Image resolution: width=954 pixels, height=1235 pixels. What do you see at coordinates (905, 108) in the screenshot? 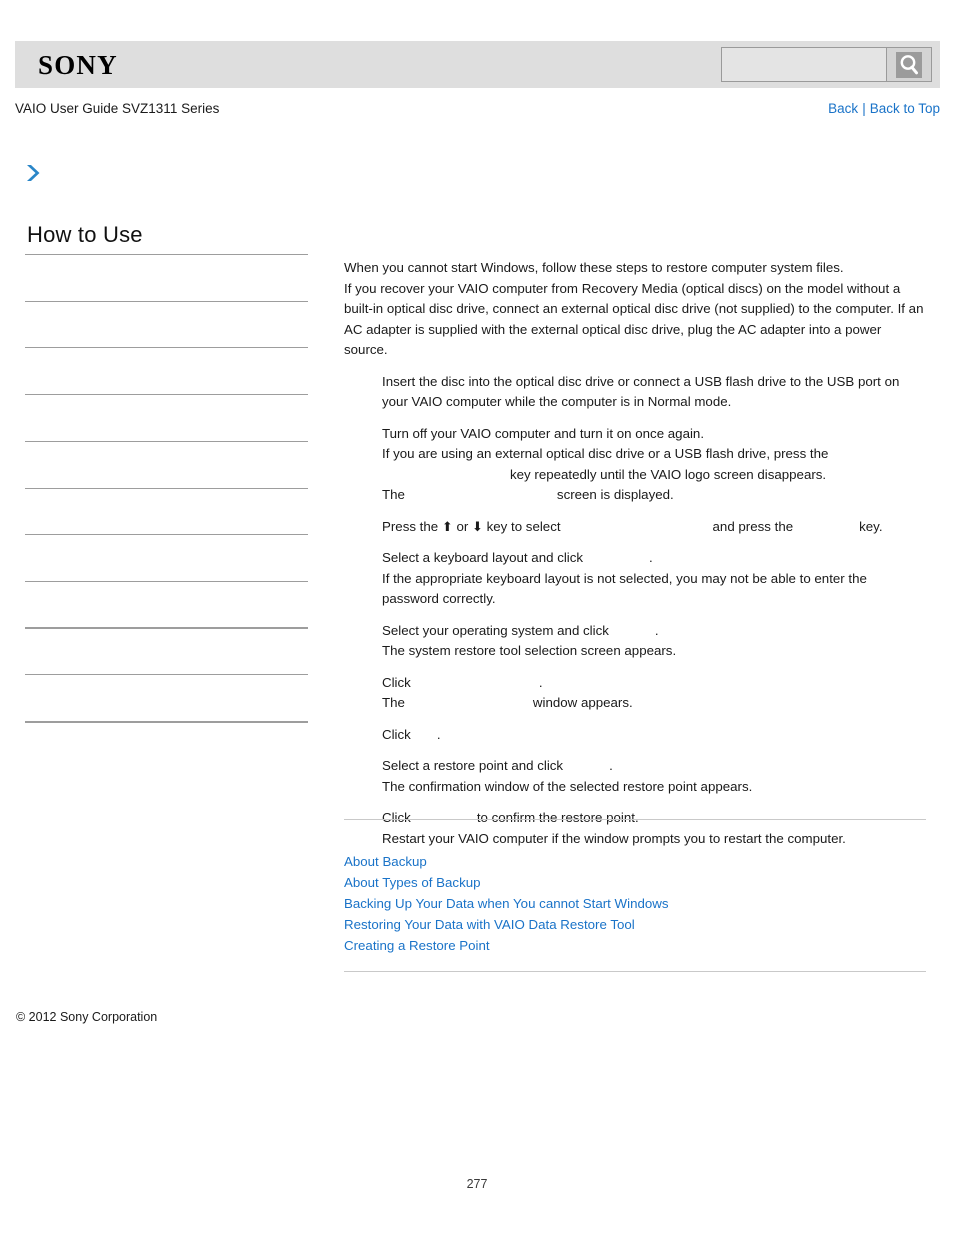
I see `back-to-top-link: Back to Top` at bounding box center [905, 108].